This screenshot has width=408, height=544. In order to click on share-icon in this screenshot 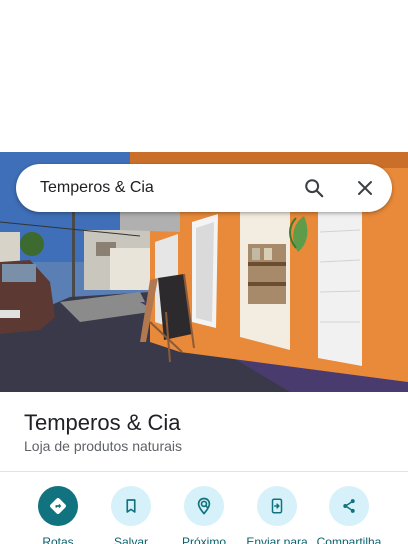, I will do `click(349, 506)`.